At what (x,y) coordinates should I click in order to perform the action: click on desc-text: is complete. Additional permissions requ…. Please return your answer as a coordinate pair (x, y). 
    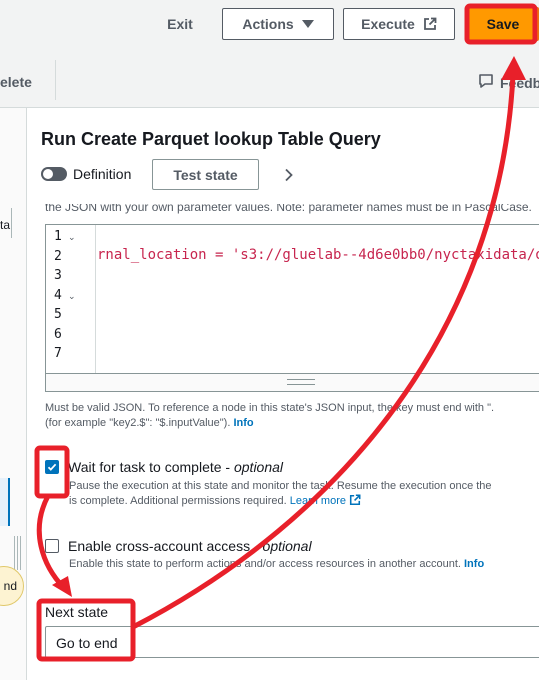
    Looking at the image, I should click on (178, 501).